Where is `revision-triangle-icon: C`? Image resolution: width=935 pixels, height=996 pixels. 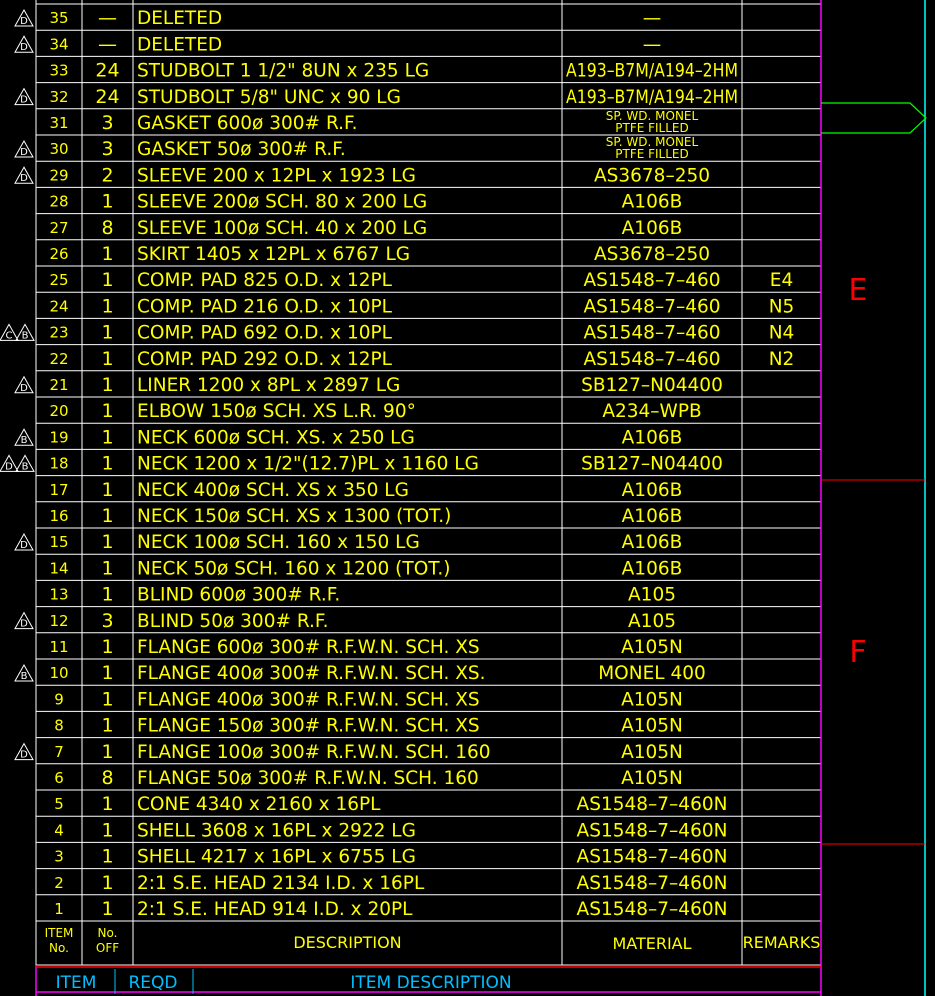 revision-triangle-icon: C is located at coordinates (9, 332).